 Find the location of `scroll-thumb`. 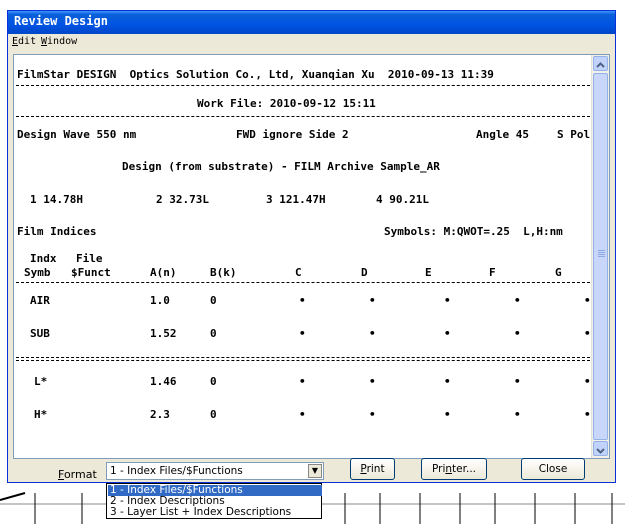

scroll-thumb is located at coordinates (600, 256).